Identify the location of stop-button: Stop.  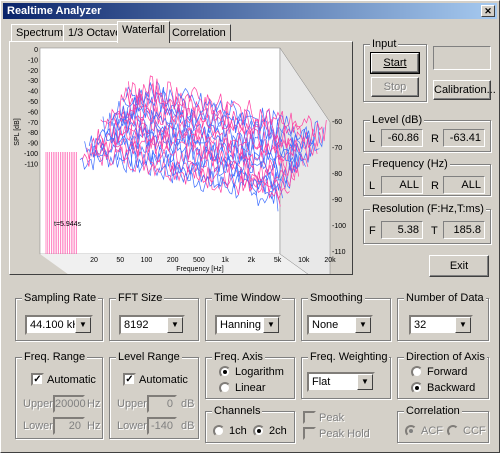
(395, 87).